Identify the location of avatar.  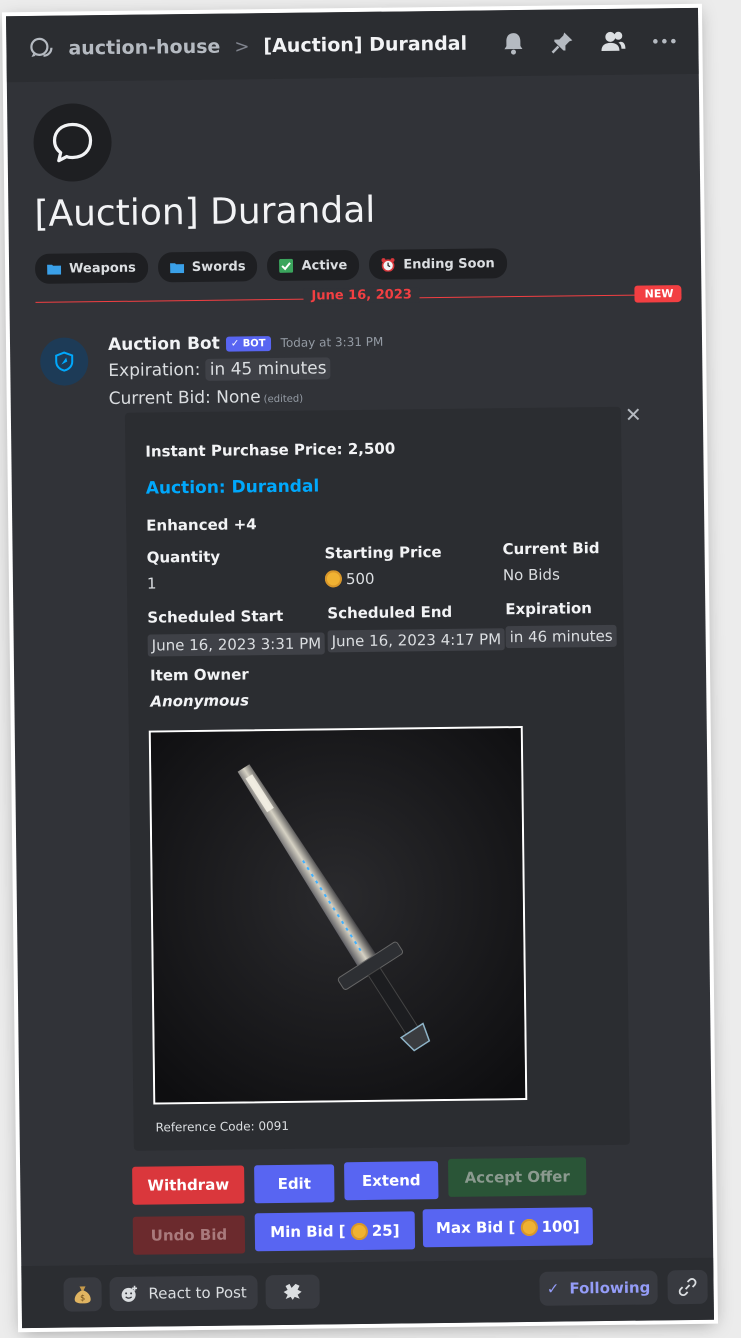
(64, 361).